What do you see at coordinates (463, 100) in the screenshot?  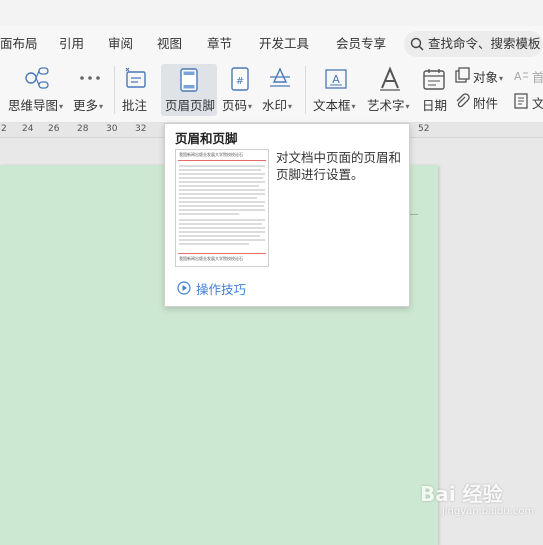 I see `paperclip-icon` at bounding box center [463, 100].